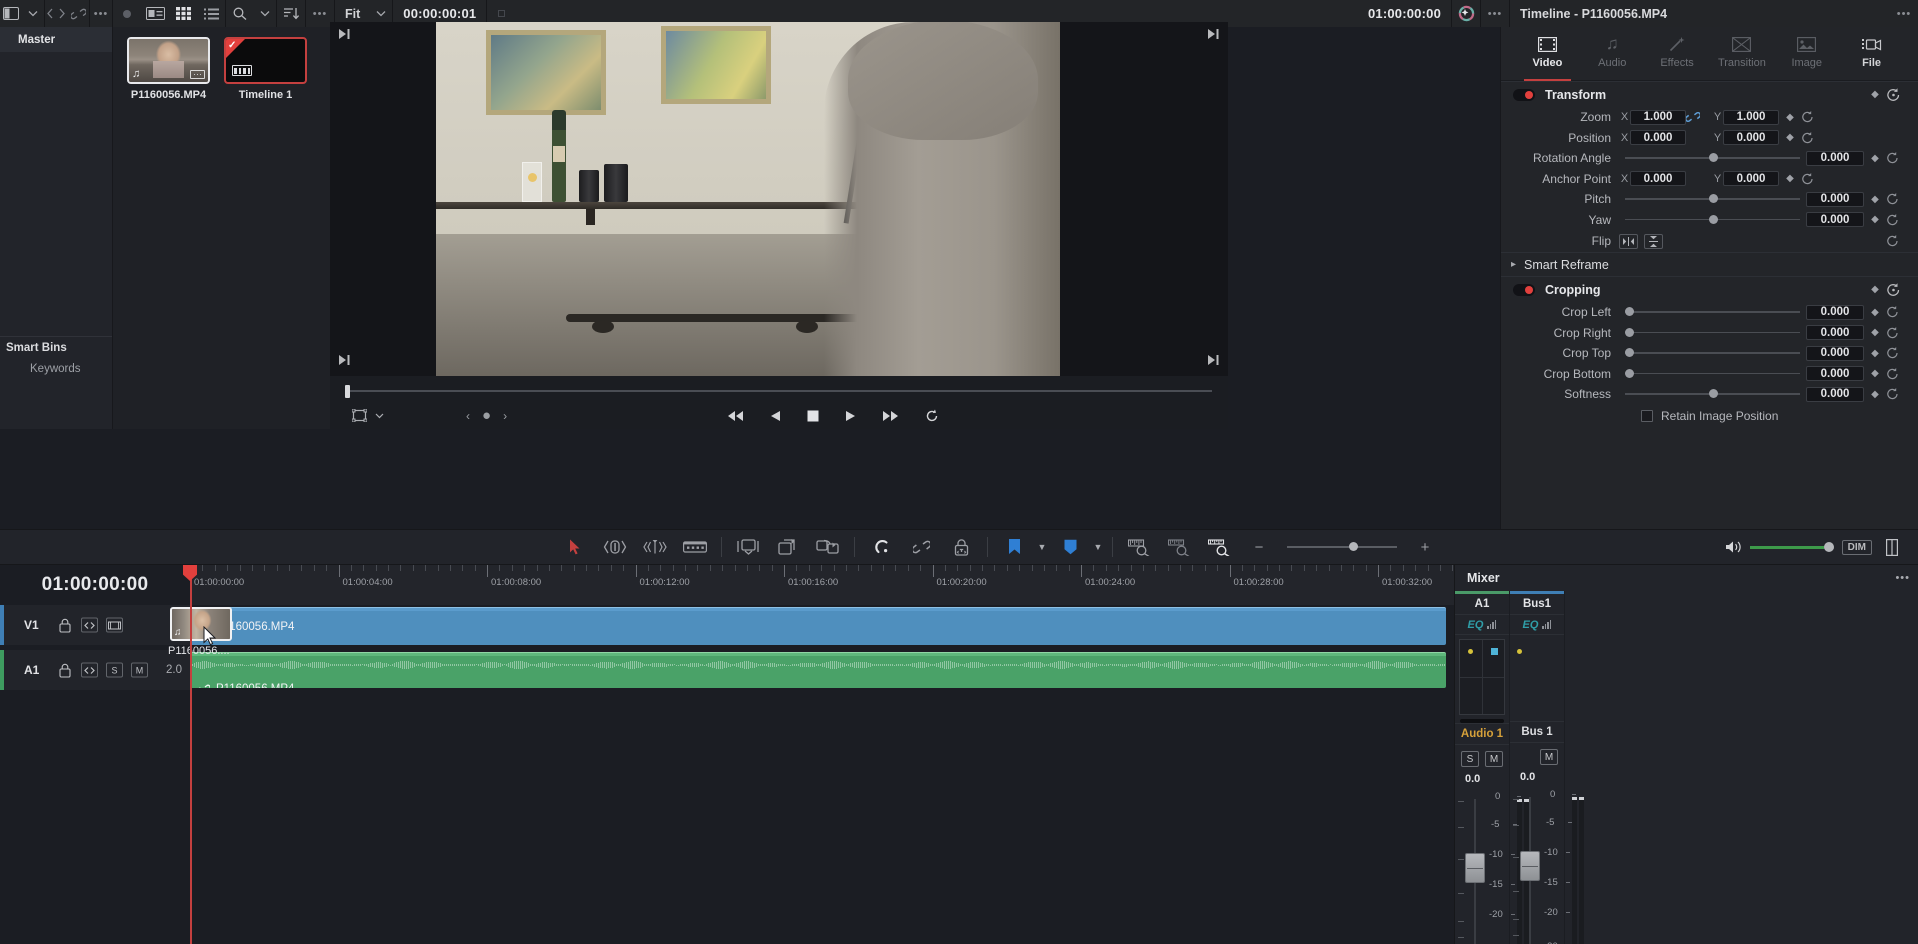  Describe the element at coordinates (240, 13) in the screenshot. I see `search-icon` at that location.